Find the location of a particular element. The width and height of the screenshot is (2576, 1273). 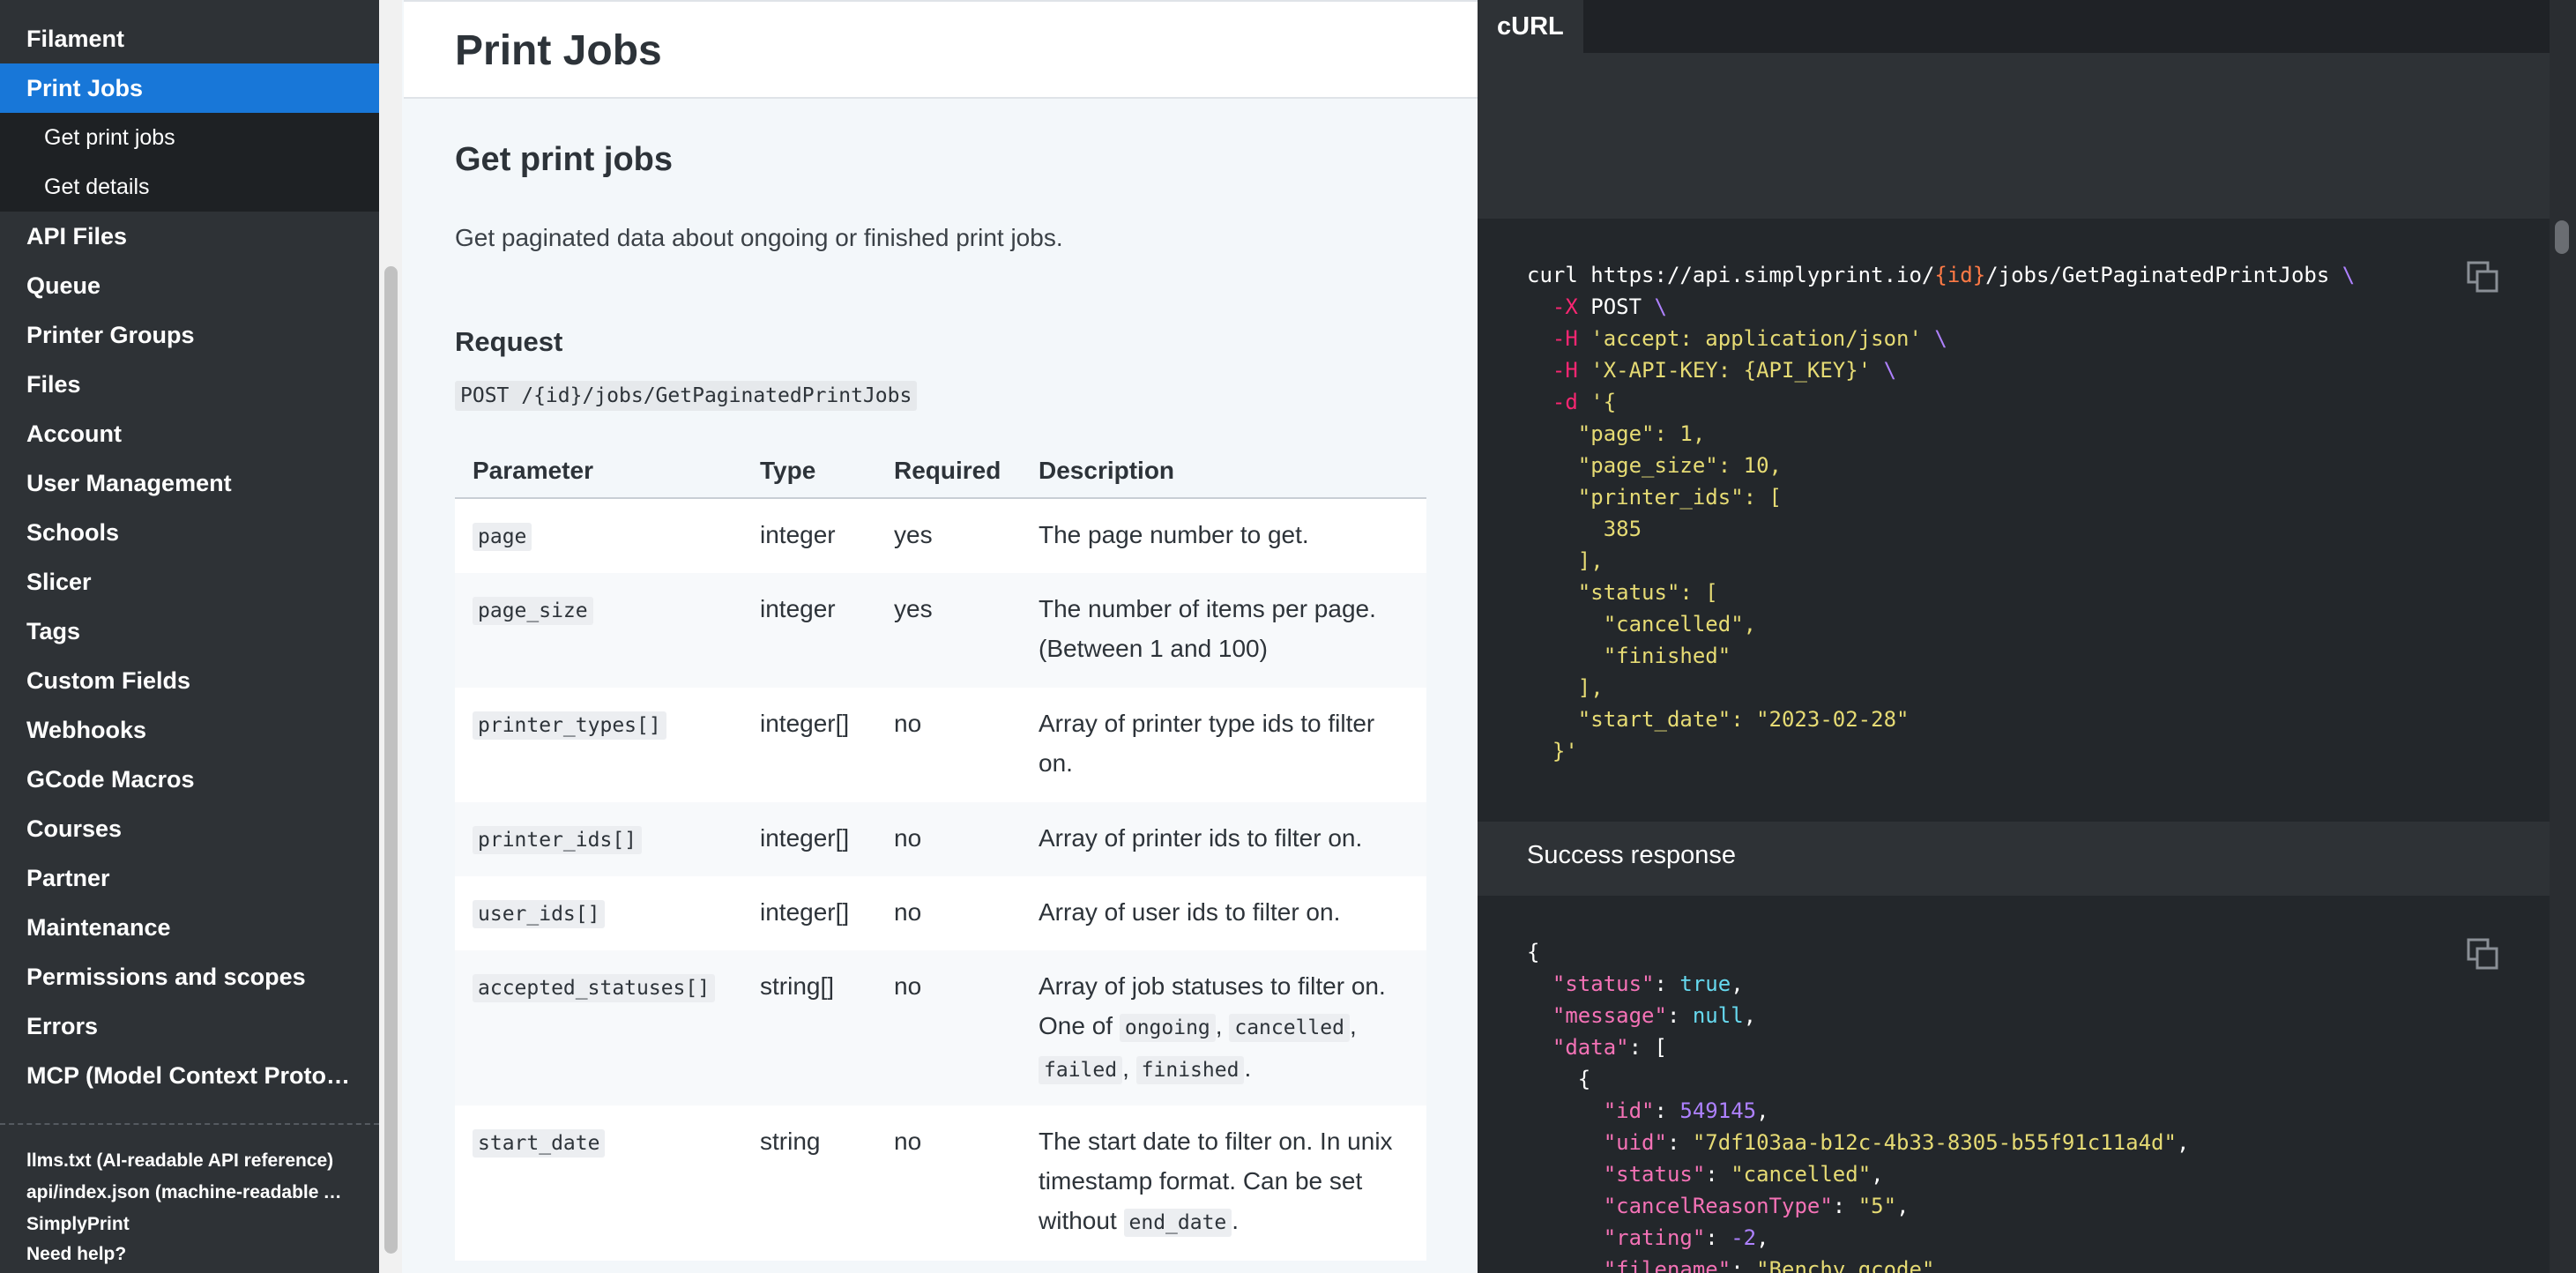

code-line: }' is located at coordinates (1552, 751).